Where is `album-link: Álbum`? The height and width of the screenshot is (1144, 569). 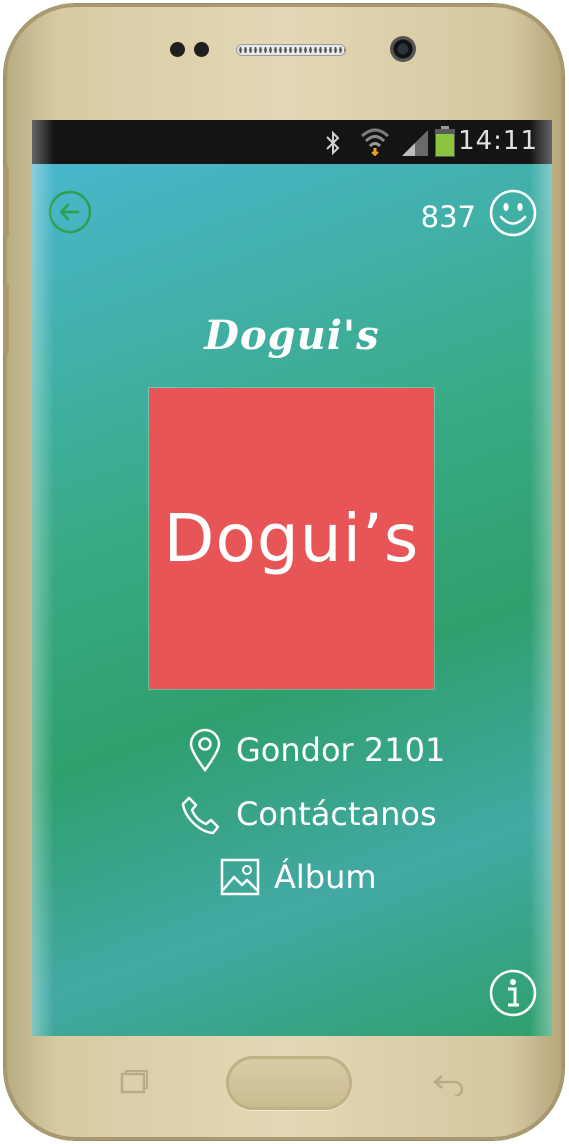 album-link: Álbum is located at coordinates (298, 877).